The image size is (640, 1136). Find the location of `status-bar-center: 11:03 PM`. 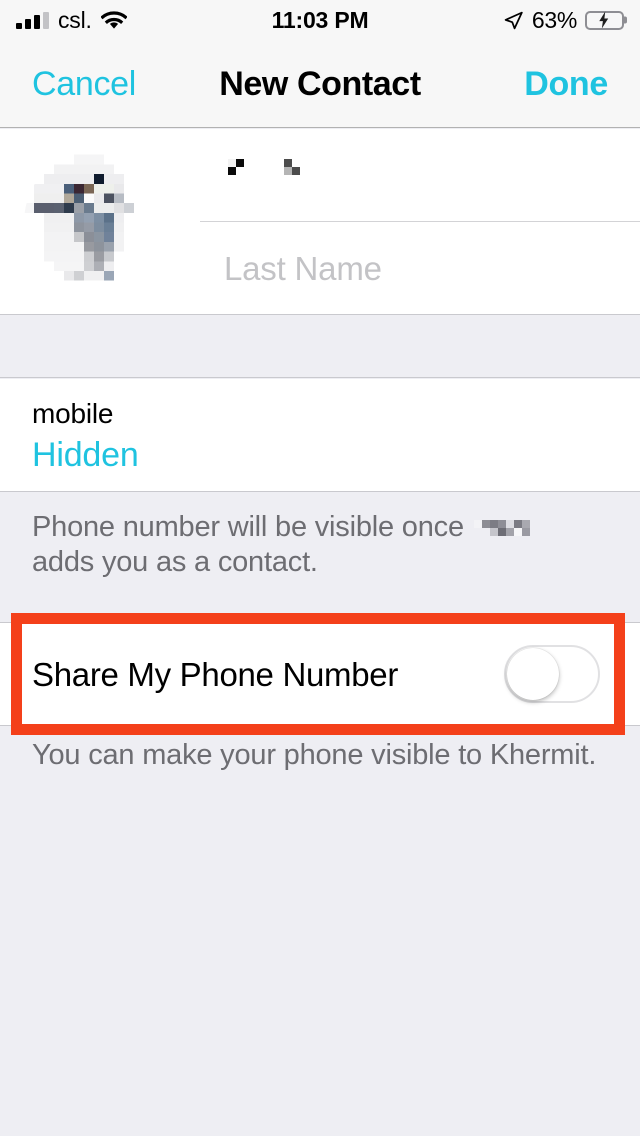

status-bar-center: 11:03 PM is located at coordinates (320, 19).